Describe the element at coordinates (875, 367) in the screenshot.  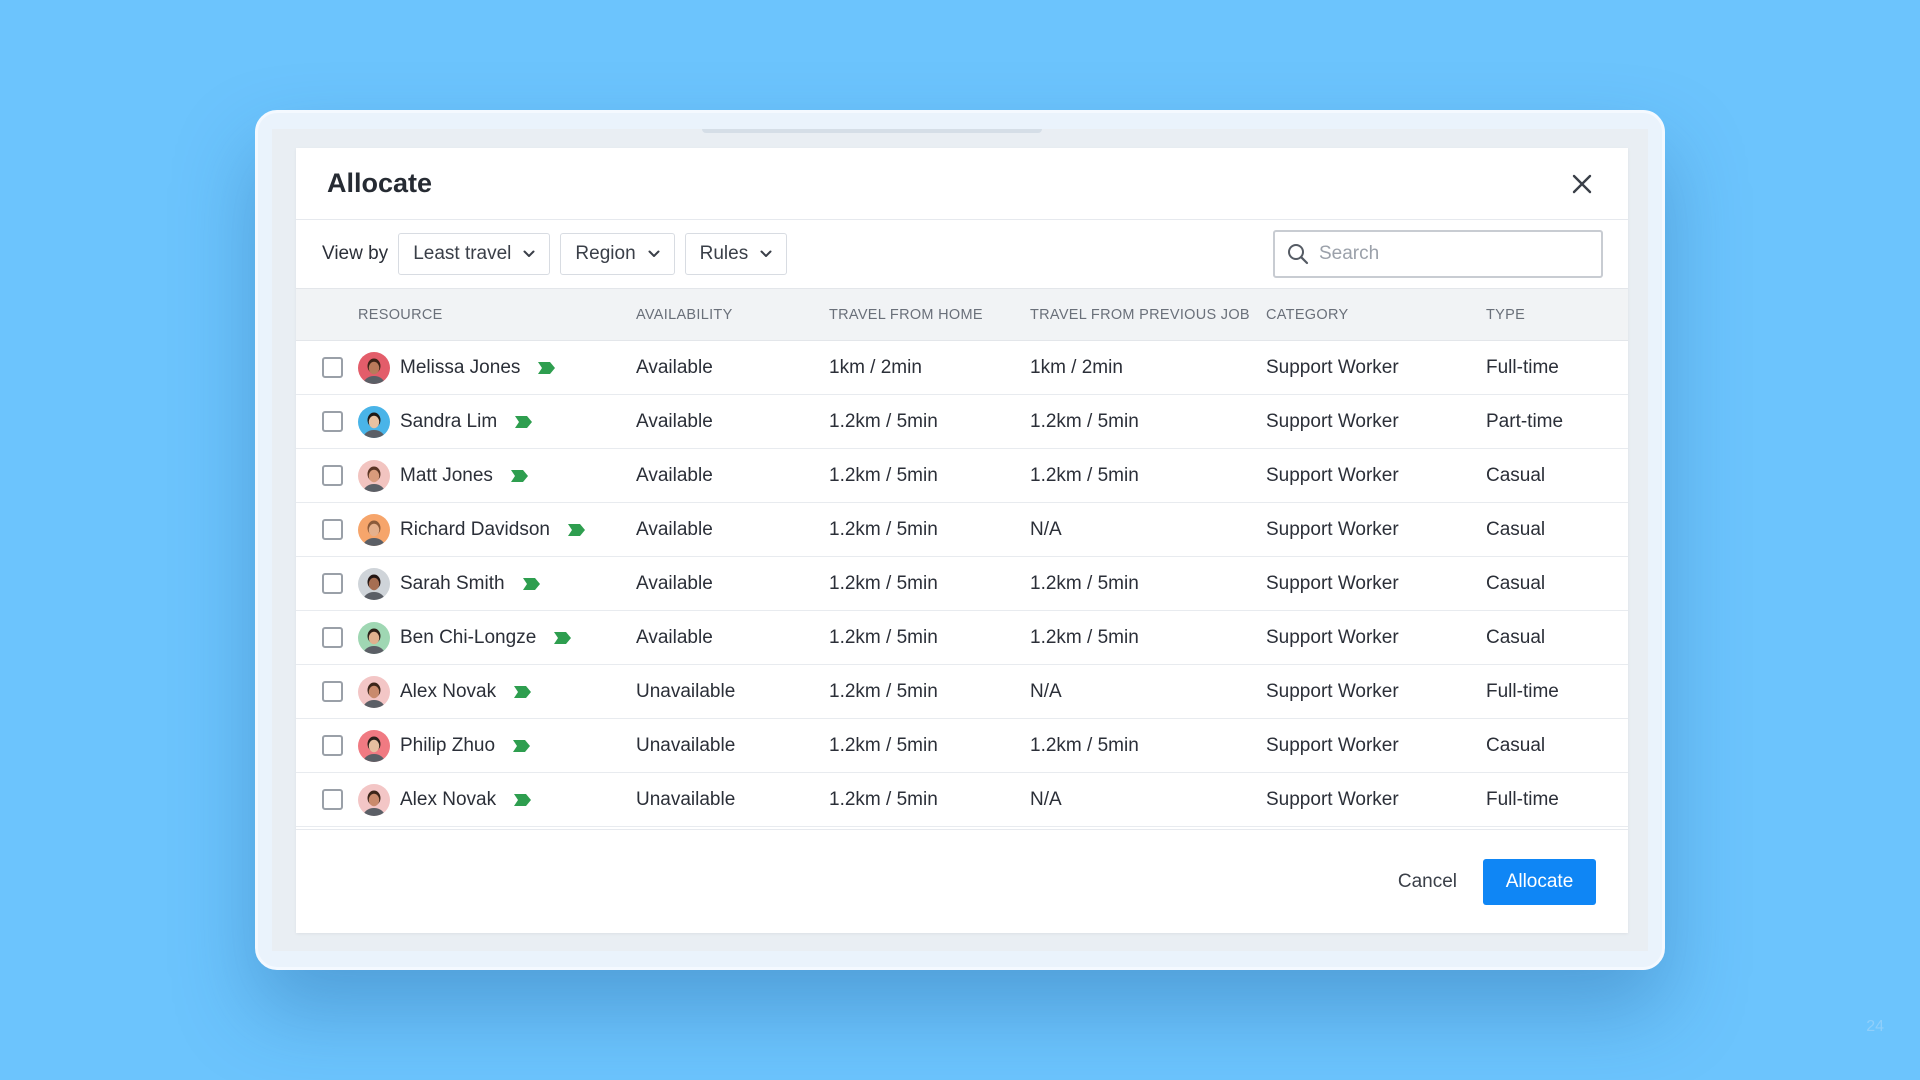
I see `travel-home-cell: 1km / 2min` at that location.